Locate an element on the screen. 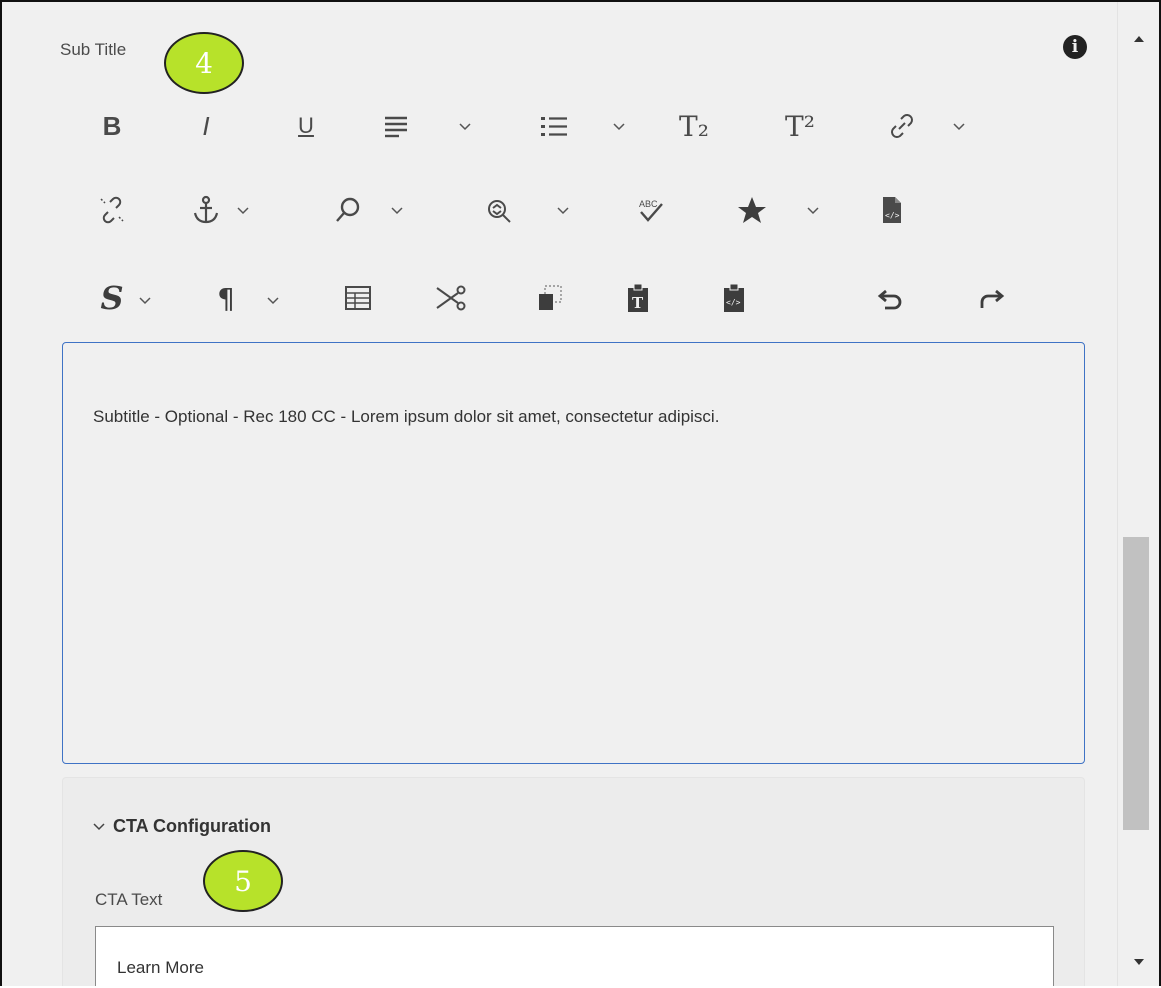  align-dropdown-chevron-icon is located at coordinates (465, 127).